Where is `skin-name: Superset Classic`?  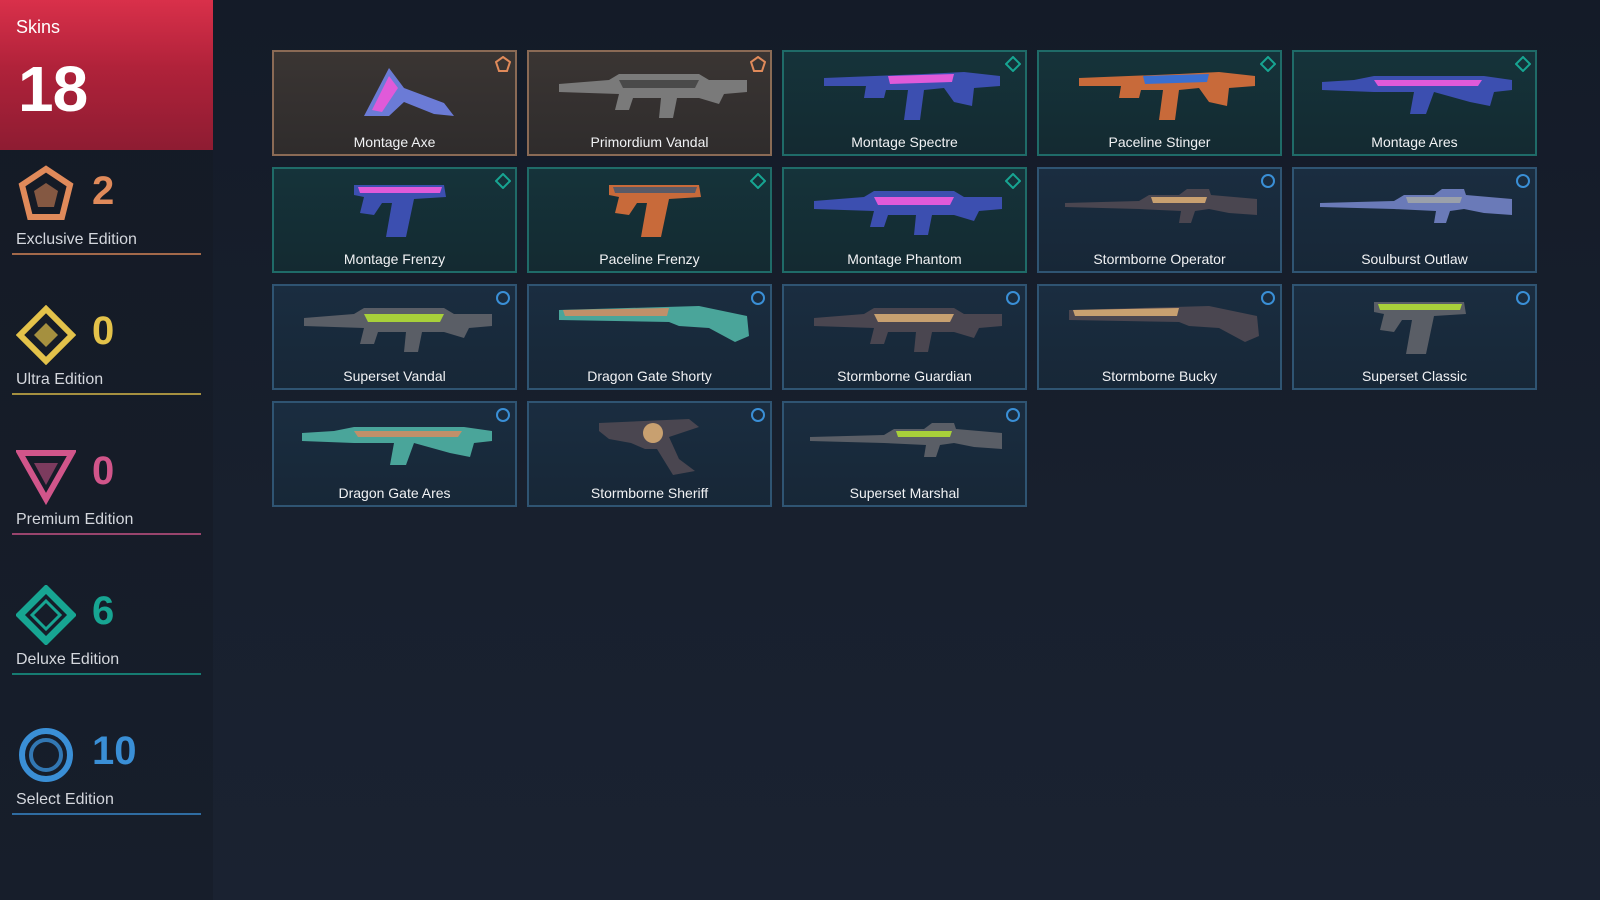
skin-name: Superset Classic is located at coordinates (1414, 376).